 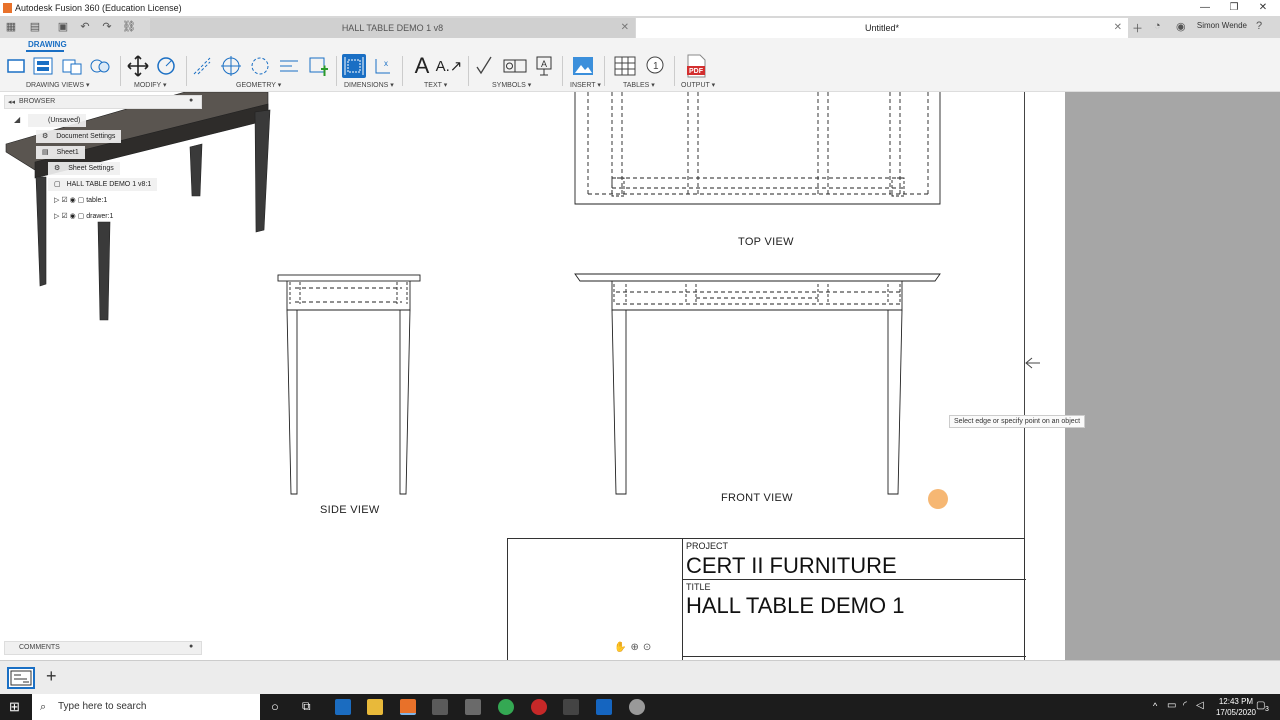 What do you see at coordinates (85, 27) in the screenshot?
I see `undo-icon: ↶` at bounding box center [85, 27].